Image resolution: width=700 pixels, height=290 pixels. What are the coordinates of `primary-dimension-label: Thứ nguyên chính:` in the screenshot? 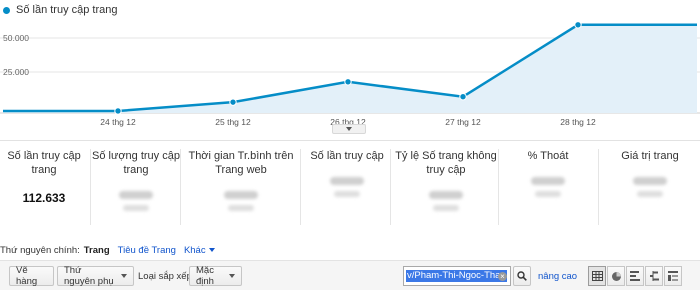 It's located at (40, 250).